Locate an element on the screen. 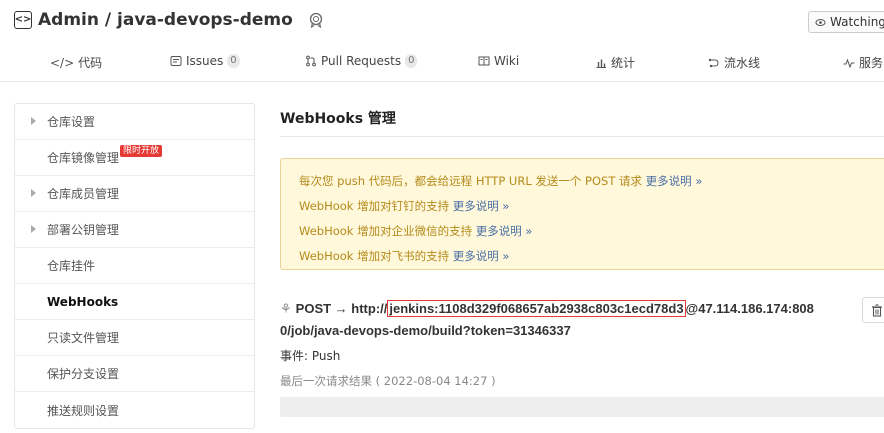 The height and width of the screenshot is (433, 884). webhook-url-prefix: POST → http:// is located at coordinates (341, 308).